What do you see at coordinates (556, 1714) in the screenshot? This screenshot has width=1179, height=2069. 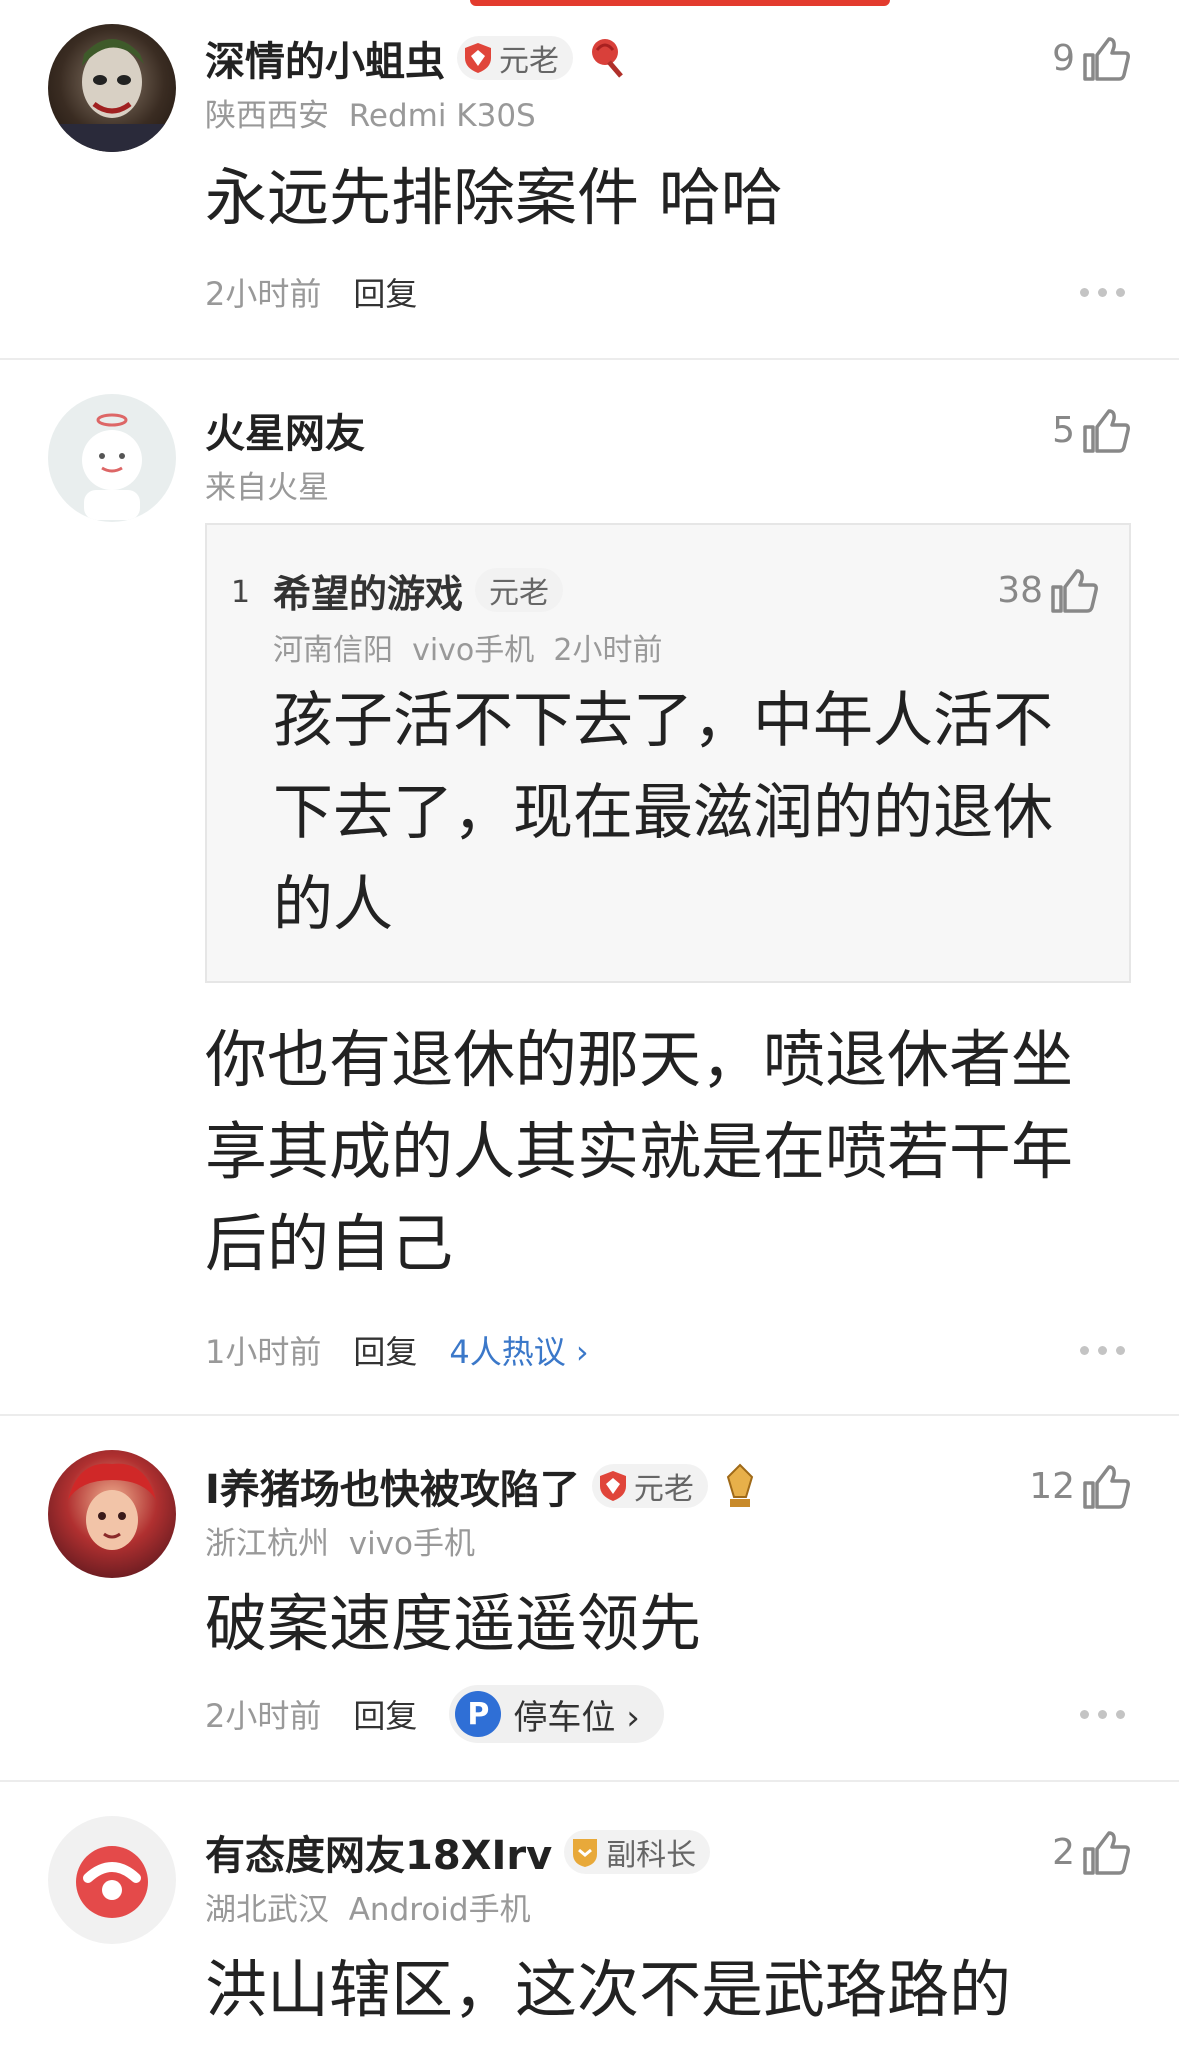 I see `topic-tag-button: P 停车位 ›` at bounding box center [556, 1714].